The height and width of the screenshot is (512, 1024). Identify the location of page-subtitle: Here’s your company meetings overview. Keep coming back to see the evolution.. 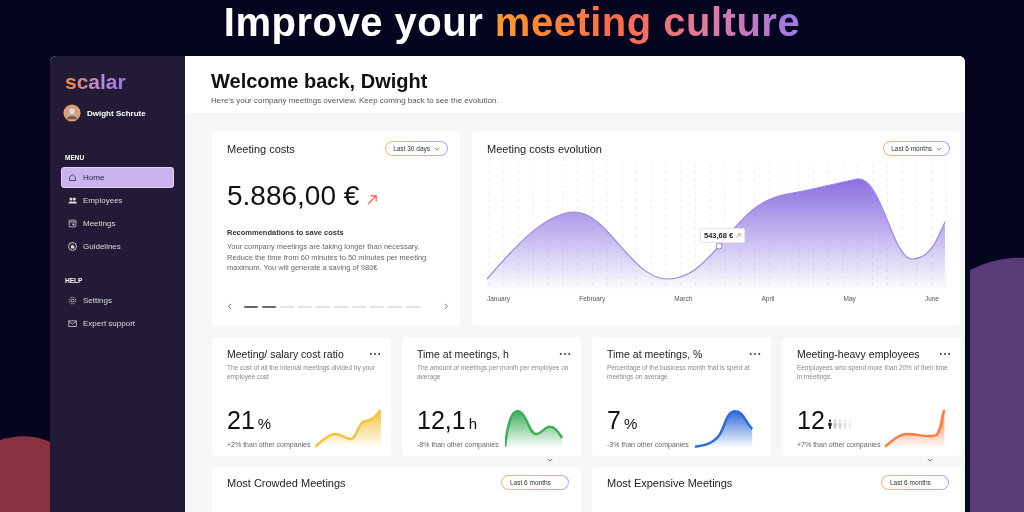
(355, 101).